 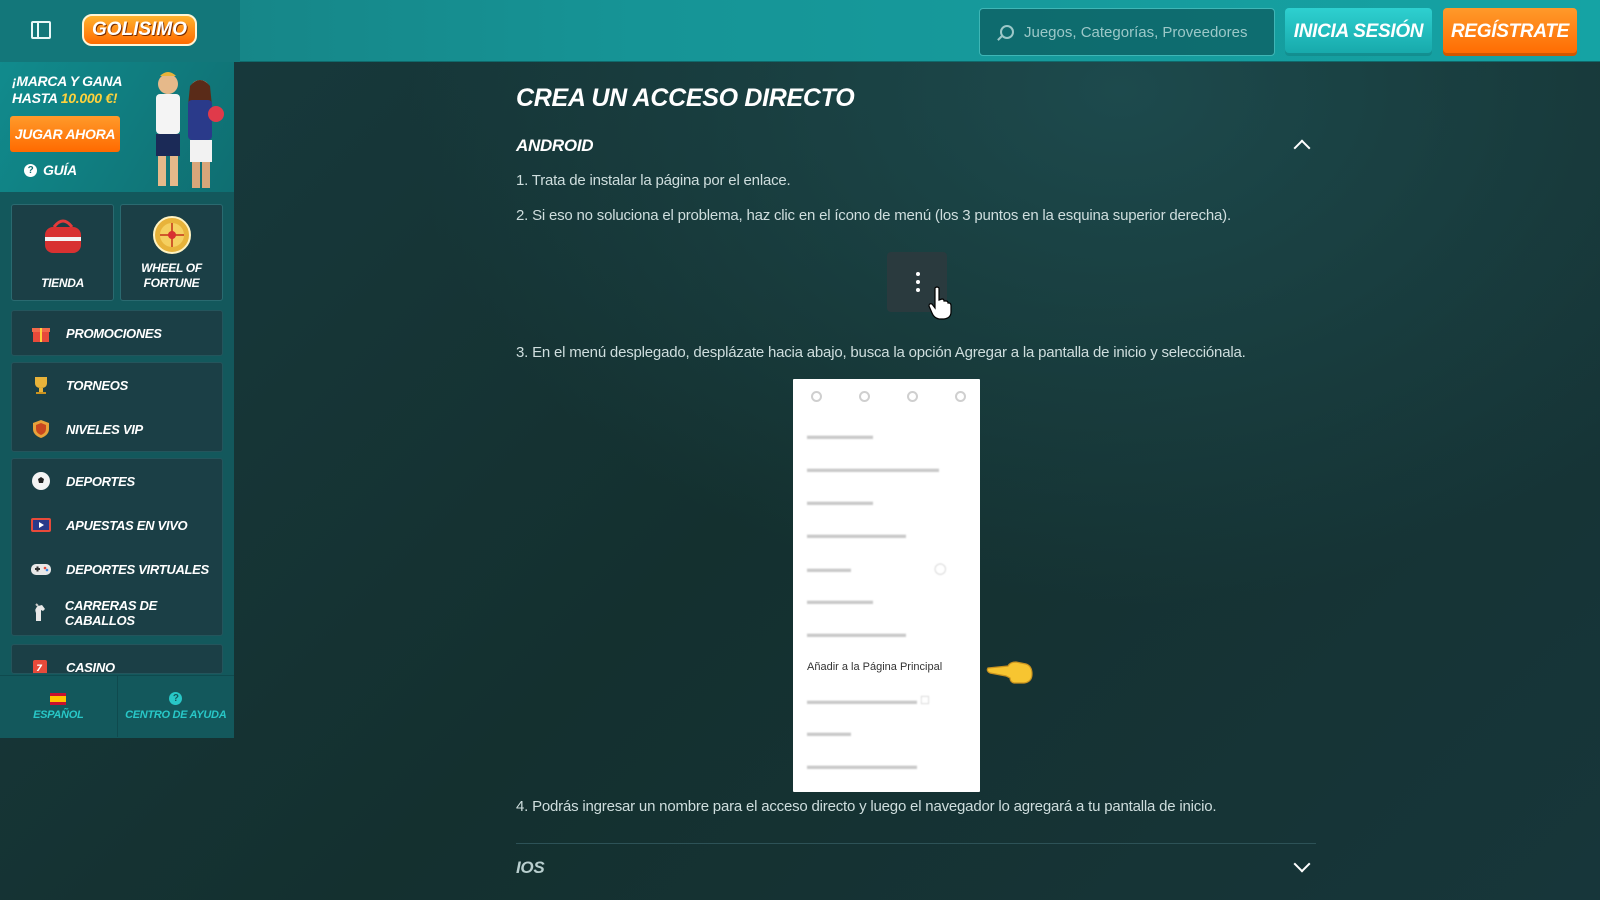 I want to click on guide-label: GUÍA, so click(x=60, y=170).